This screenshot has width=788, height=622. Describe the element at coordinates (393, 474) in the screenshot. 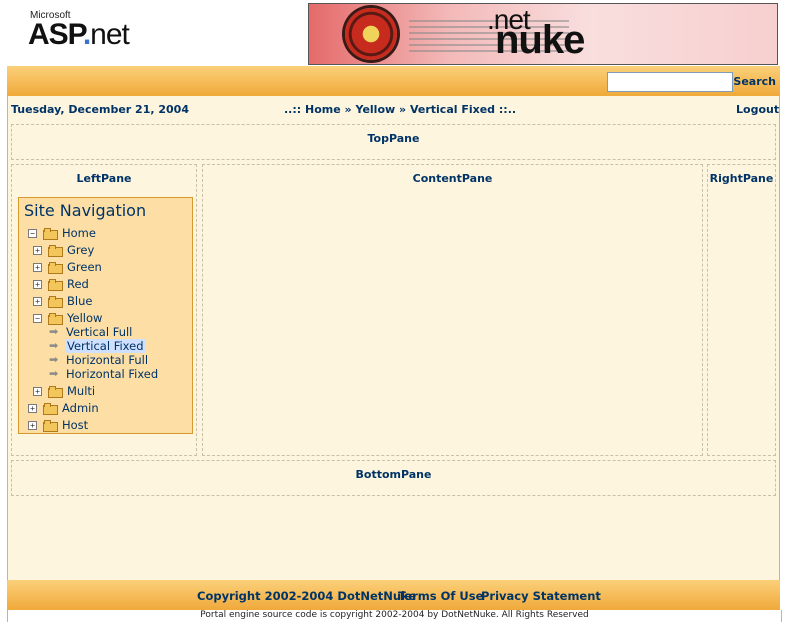

I see `bottom-pane-title: BottomPane` at that location.